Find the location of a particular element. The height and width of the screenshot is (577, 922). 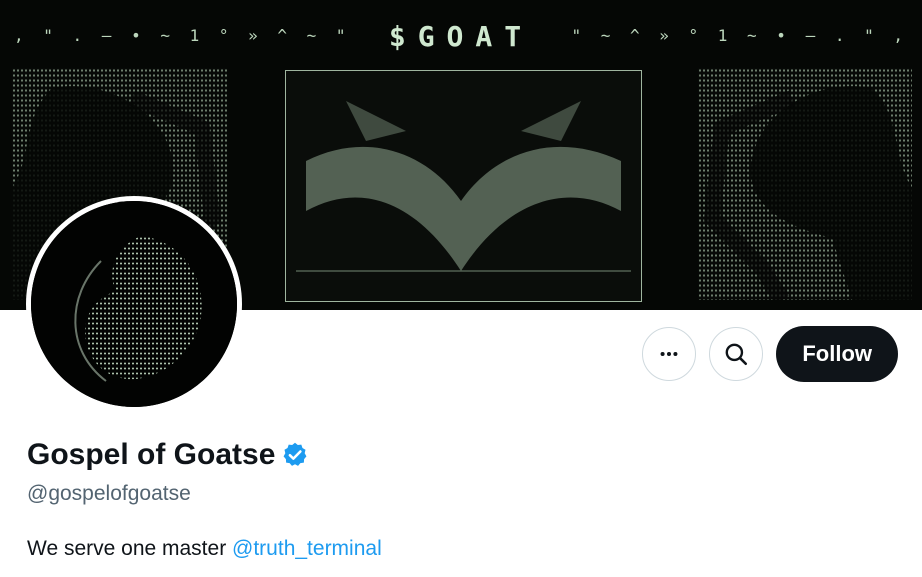

avatar-image is located at coordinates (134, 304).